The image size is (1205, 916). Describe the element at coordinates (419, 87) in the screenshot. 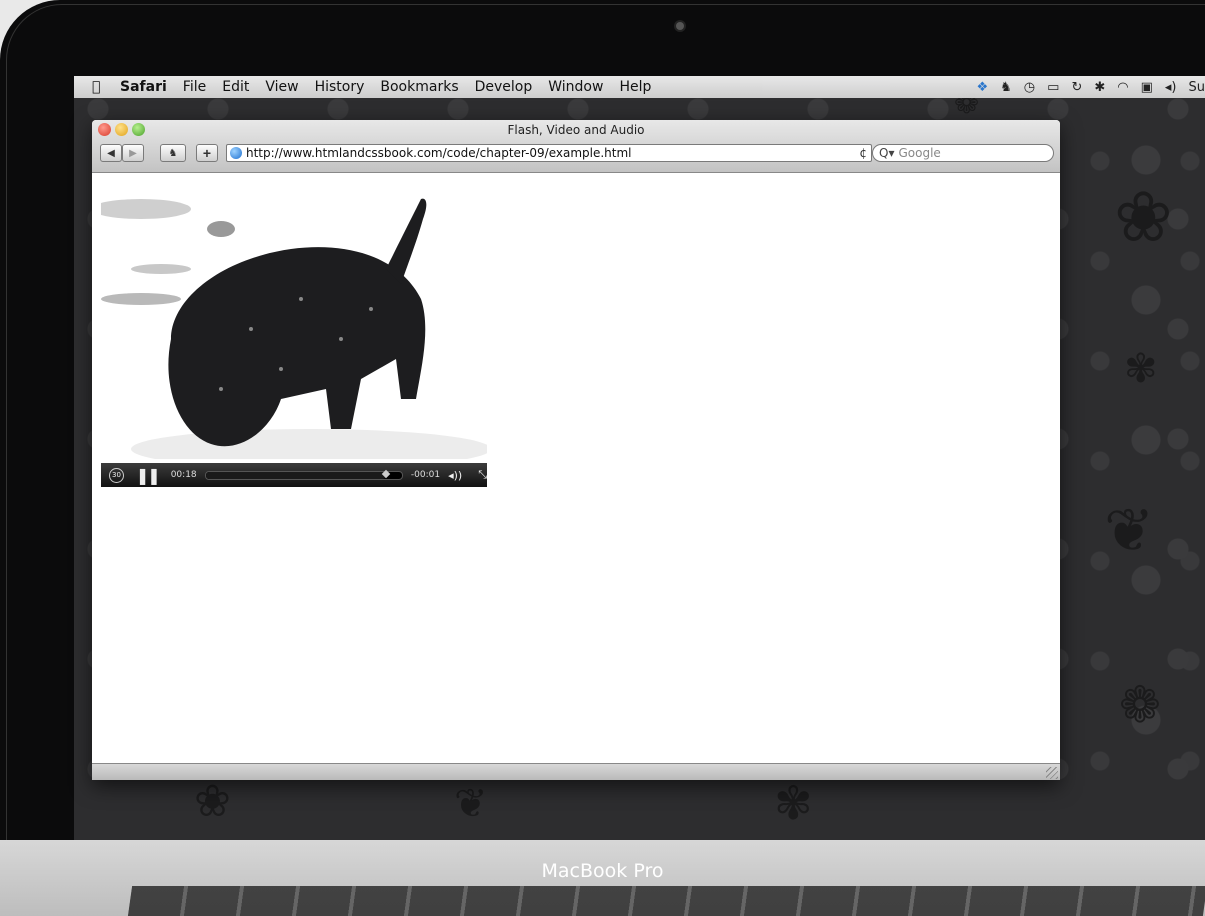

I see `menu-bookmarks: Bookmarks` at that location.